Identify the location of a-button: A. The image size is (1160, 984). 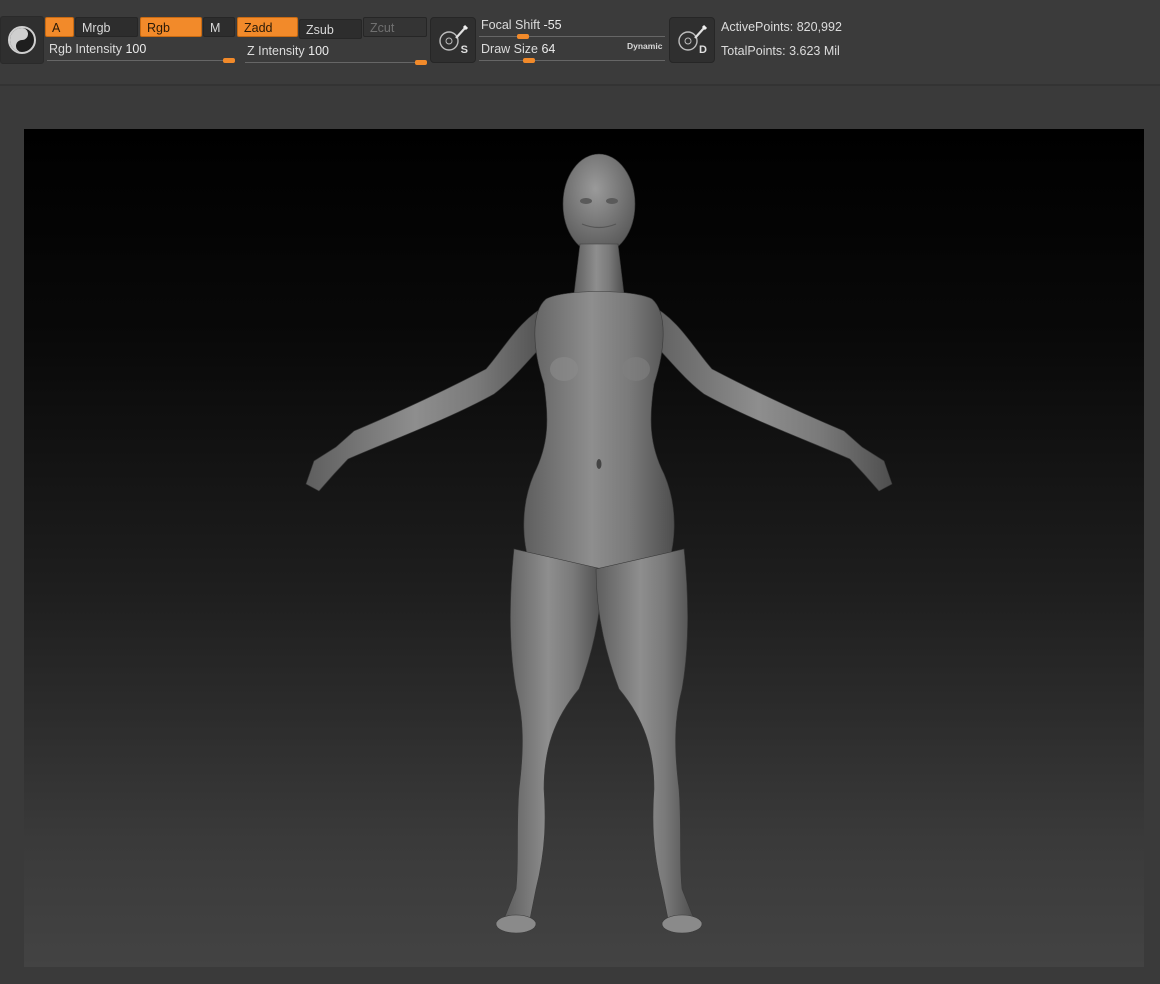
(59, 27).